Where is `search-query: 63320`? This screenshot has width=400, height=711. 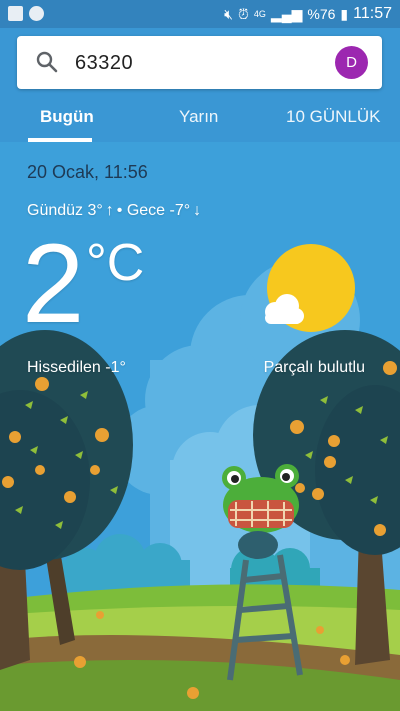 search-query: 63320 is located at coordinates (104, 63).